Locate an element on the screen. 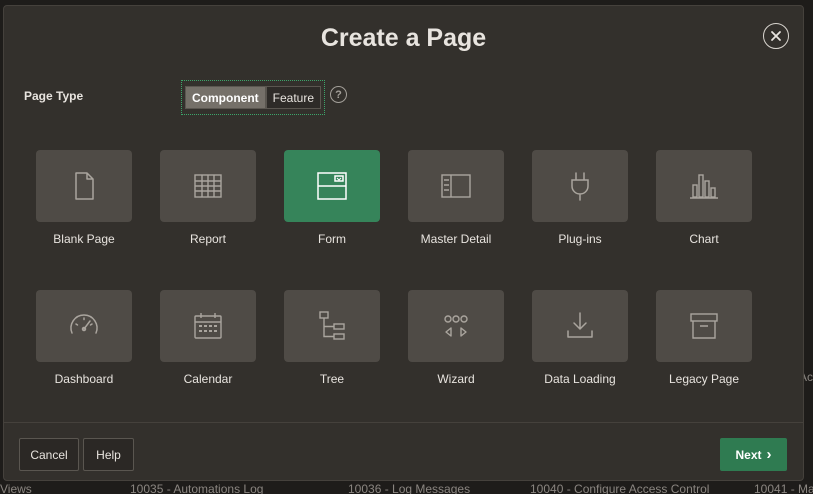 This screenshot has height=494, width=813. close-button is located at coordinates (776, 36).